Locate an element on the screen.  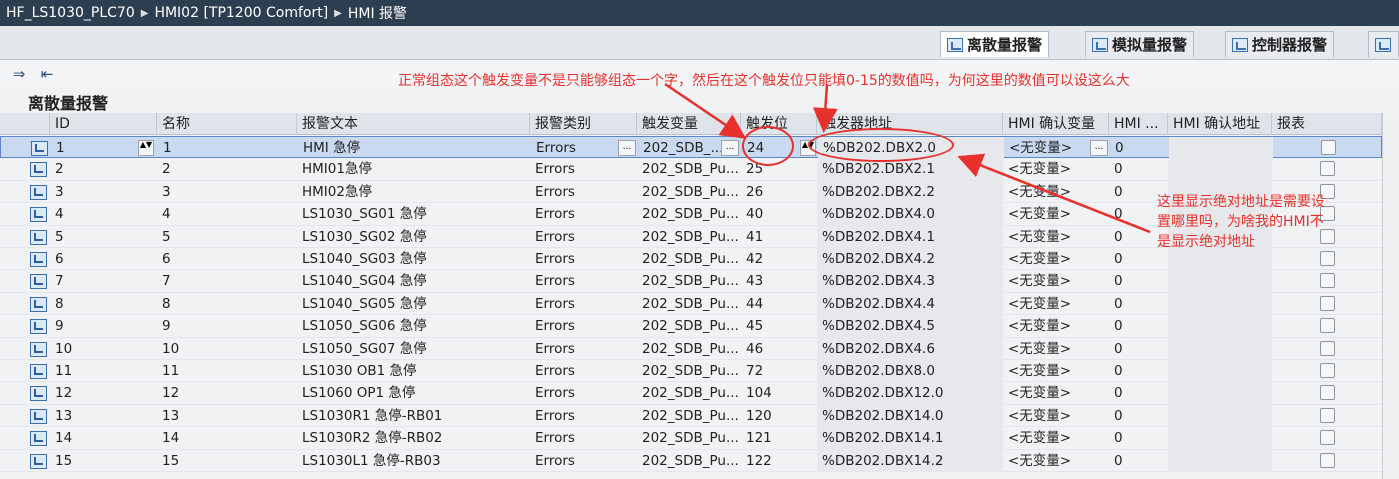
breadcrumb-page: HMI 报警 is located at coordinates (377, 13).